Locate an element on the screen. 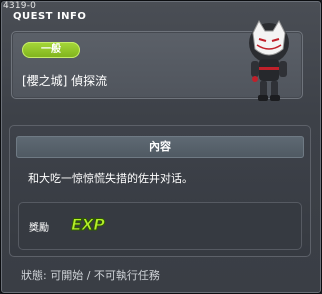 This screenshot has width=322, height=294. reward-box: 獎勵 EXP is located at coordinates (160, 226).